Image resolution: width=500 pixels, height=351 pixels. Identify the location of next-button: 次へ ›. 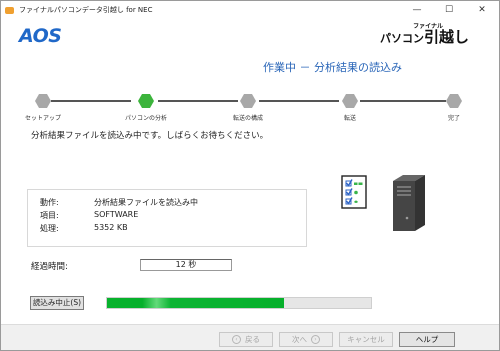
(306, 339).